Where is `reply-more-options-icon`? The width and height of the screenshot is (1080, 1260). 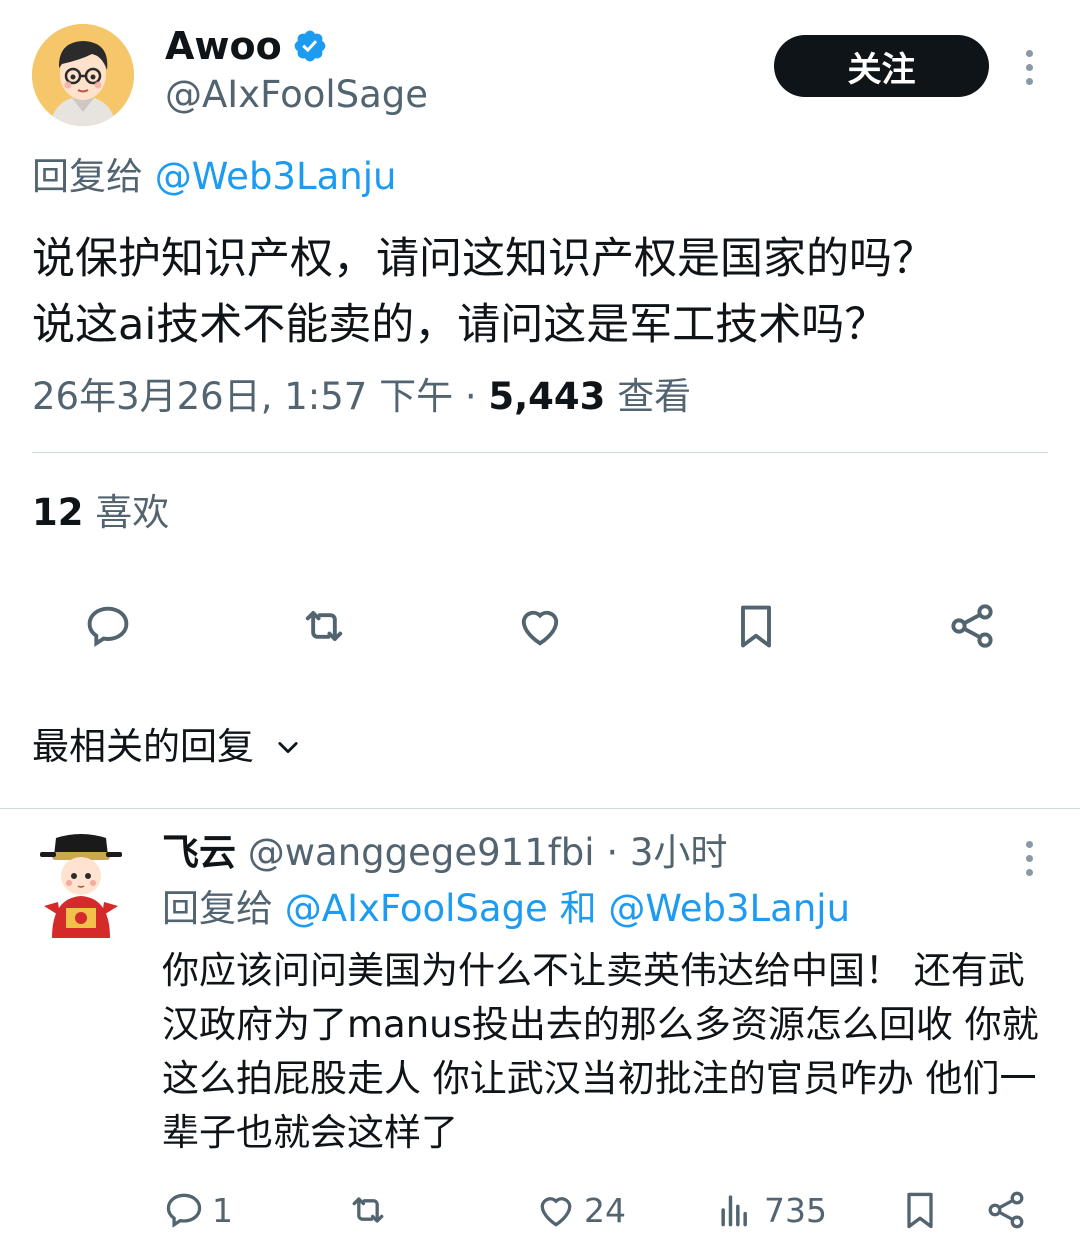 reply-more-options-icon is located at coordinates (1029, 858).